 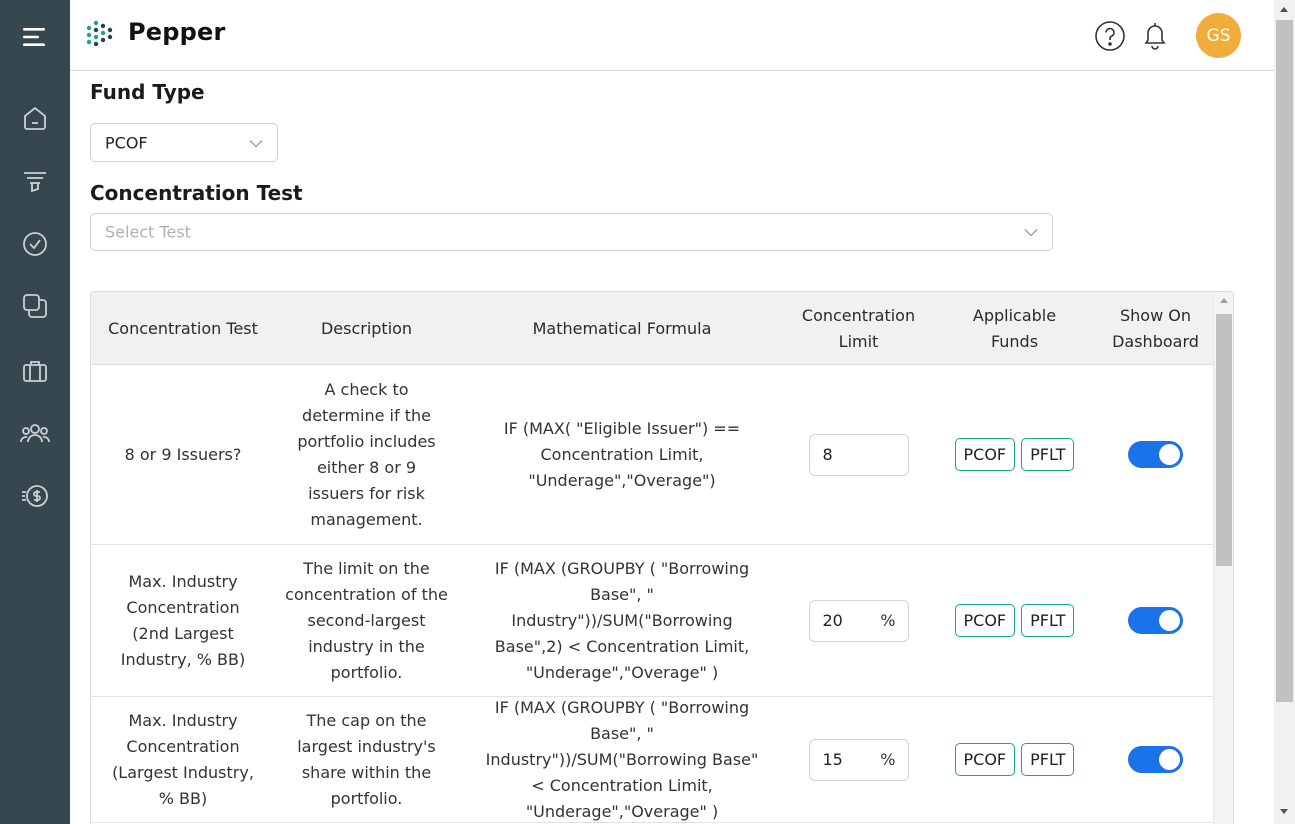 I want to click on avatar: GS, so click(x=1218, y=35).